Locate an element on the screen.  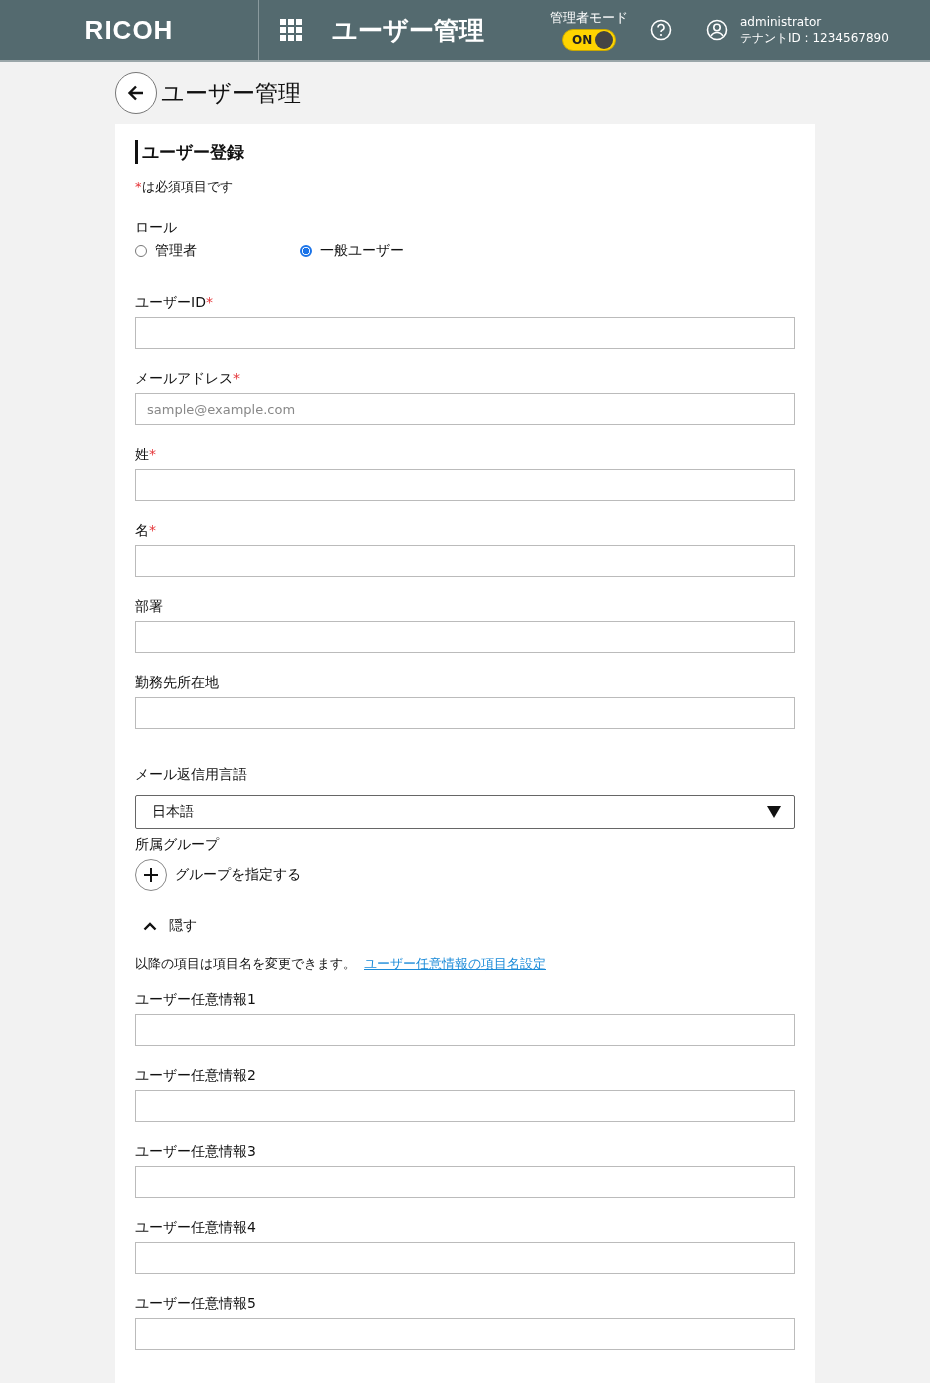
text-input: sample@example.com is located at coordinates (465, 409).